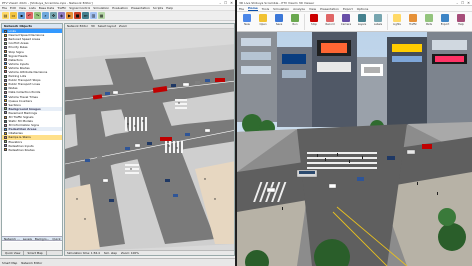  I want to click on redo-icon: ↷, so click(37, 15).